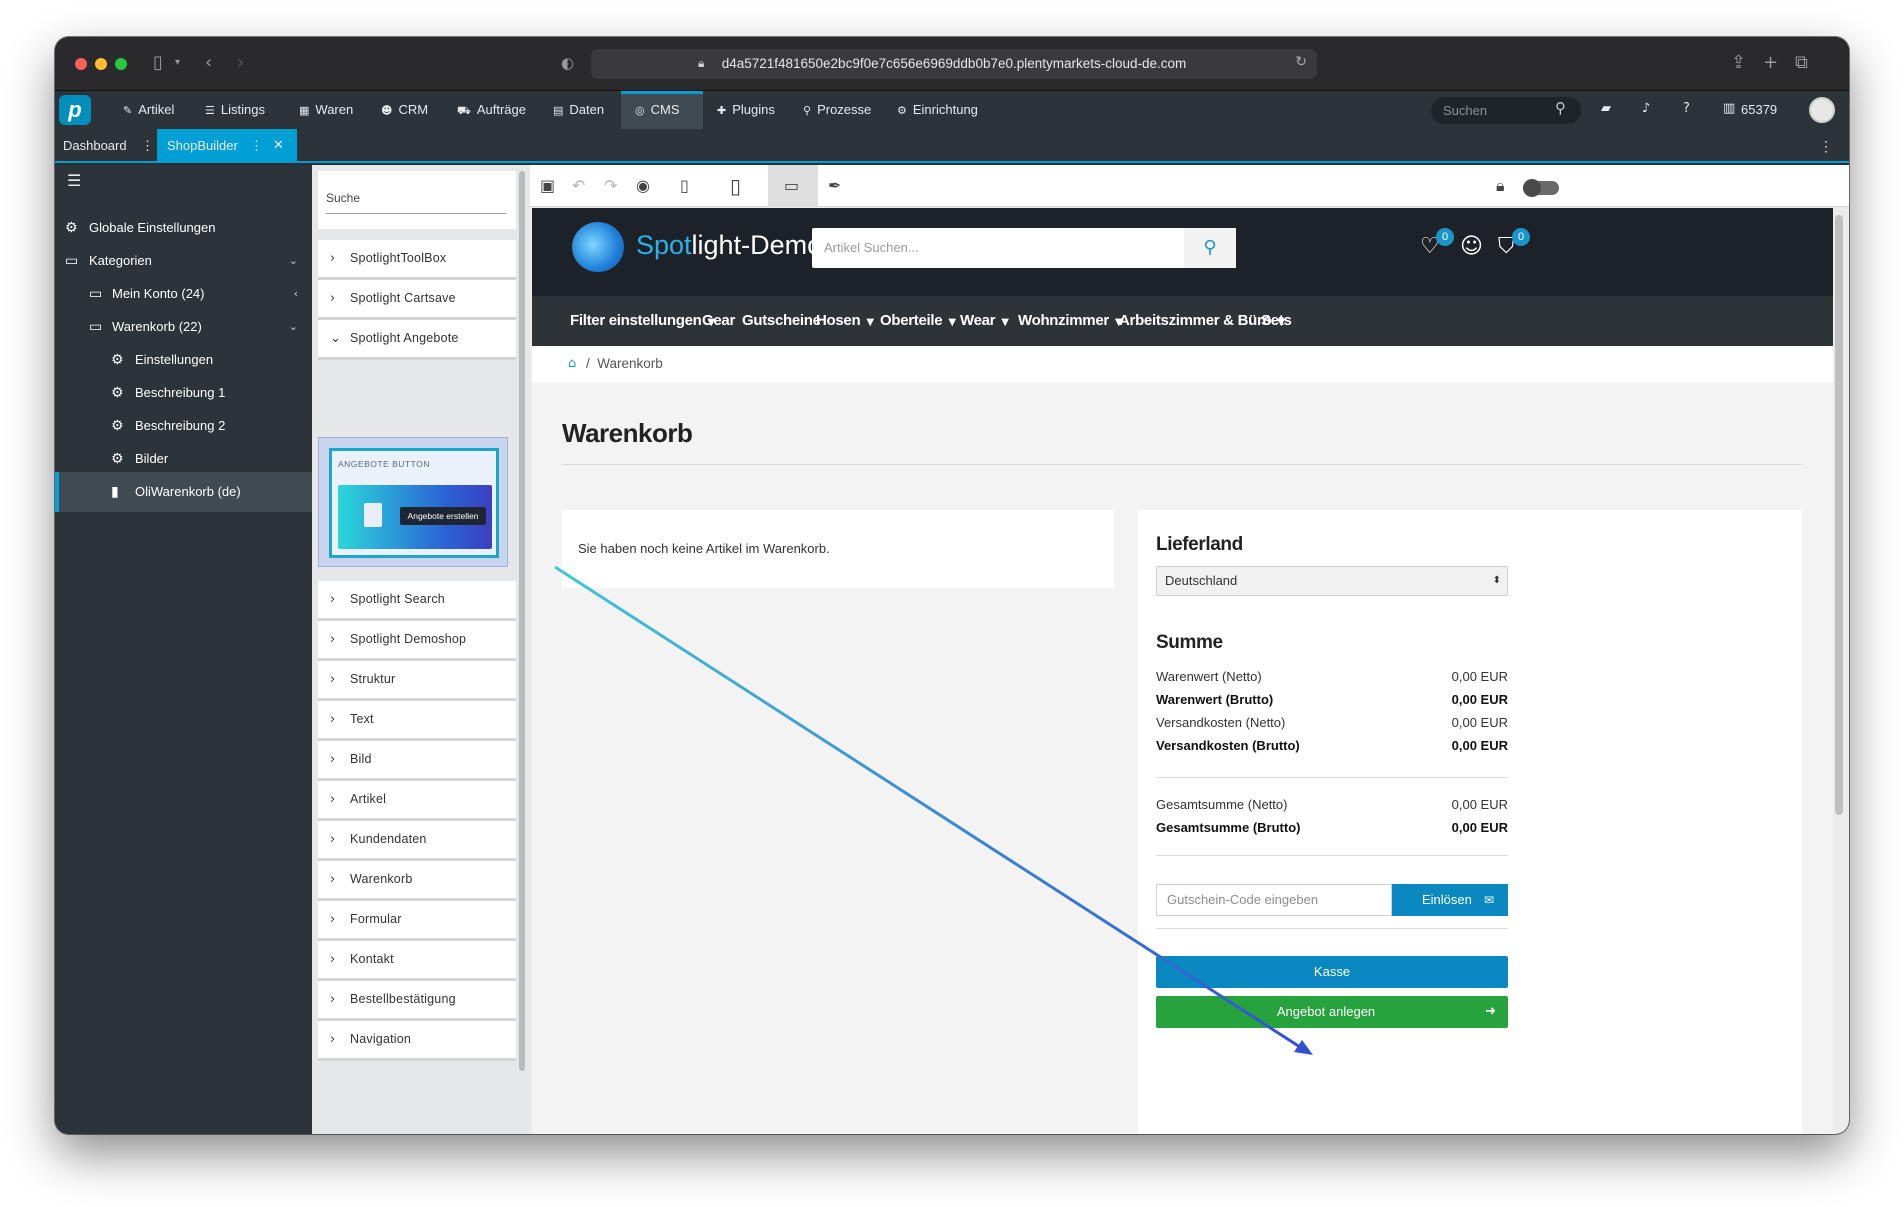 This screenshot has height=1207, width=1904. Describe the element at coordinates (1332, 1012) in the screenshot. I see `create-offer-button: Angebot anlegen ➜` at that location.